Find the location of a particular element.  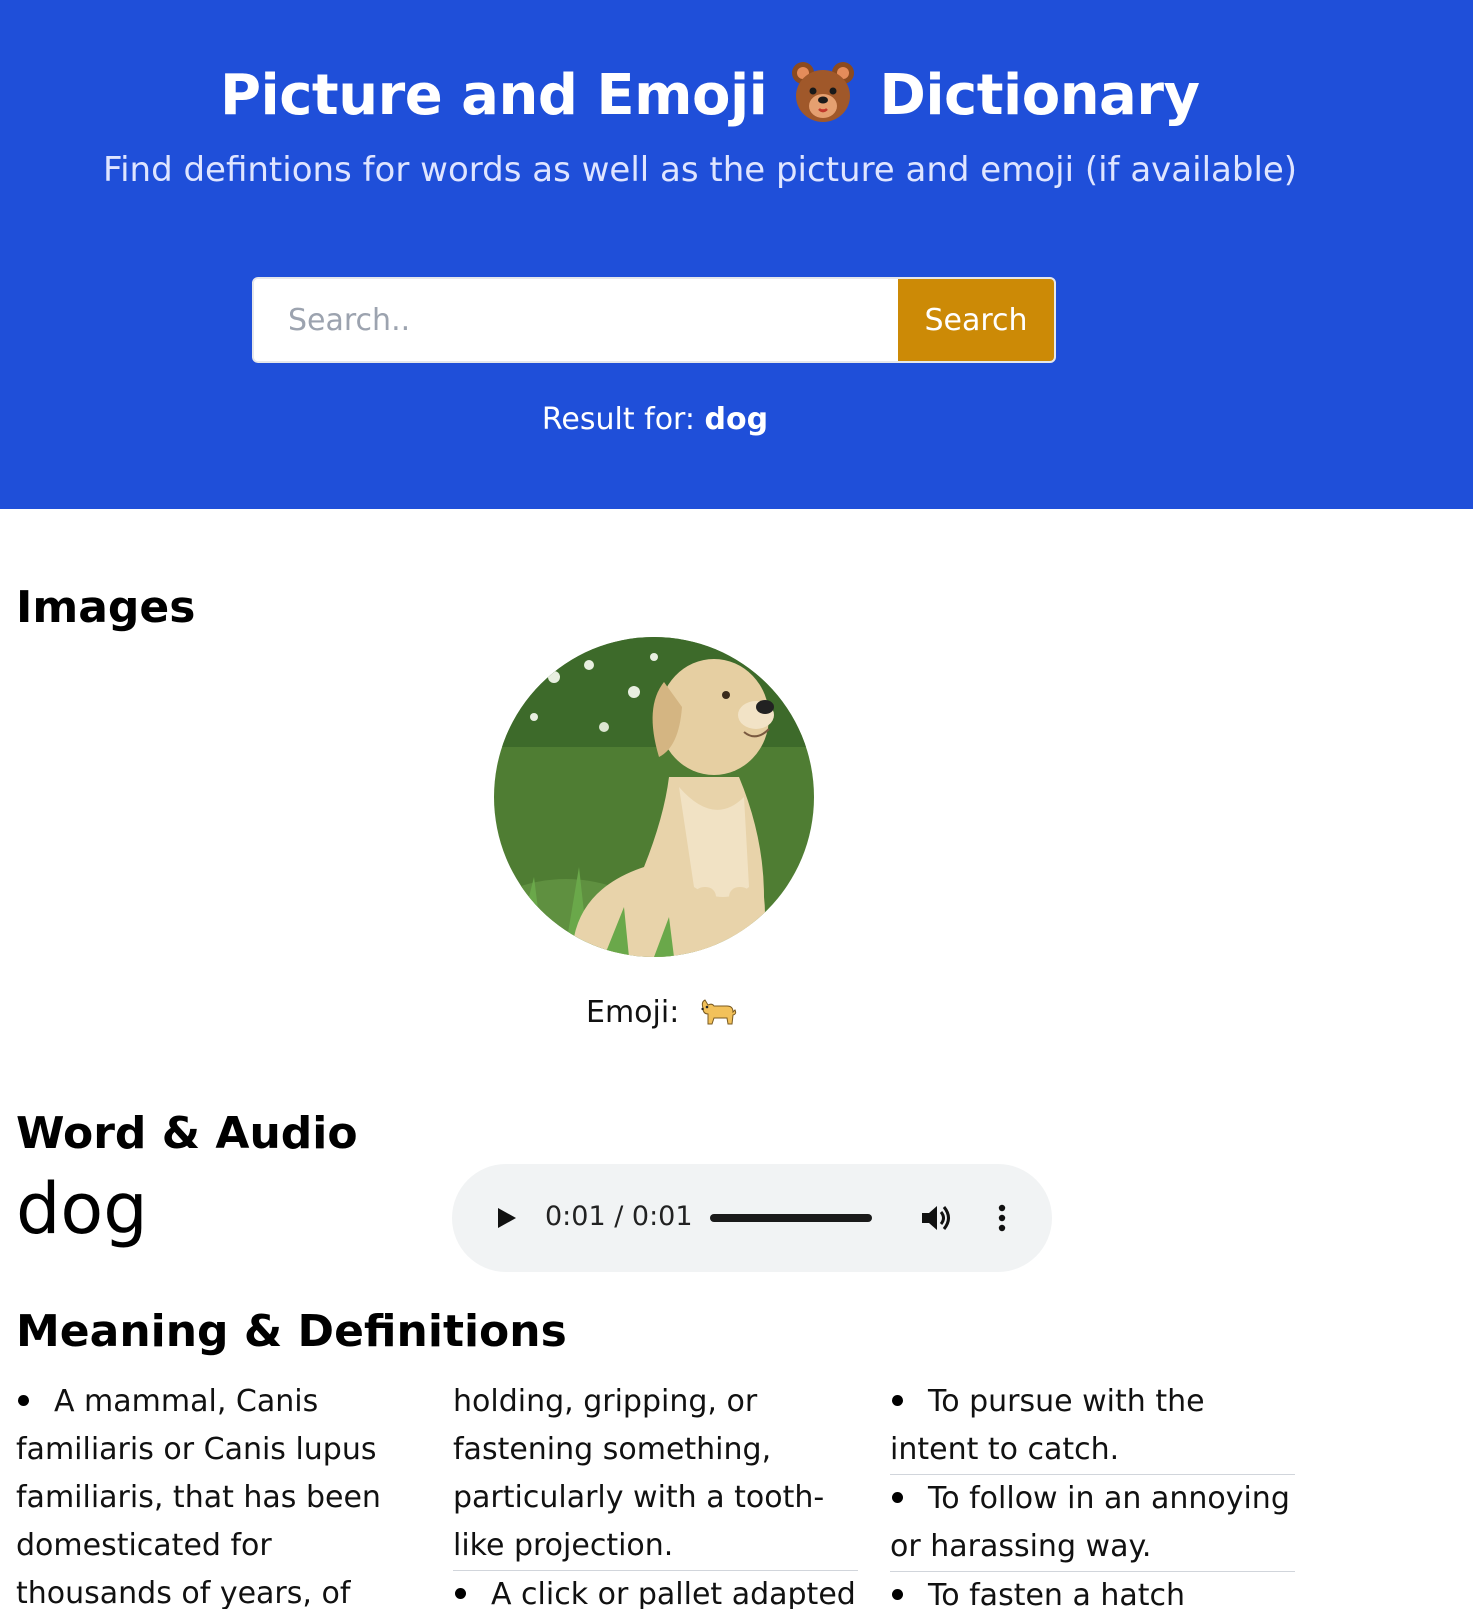

search-input is located at coordinates (576, 320).